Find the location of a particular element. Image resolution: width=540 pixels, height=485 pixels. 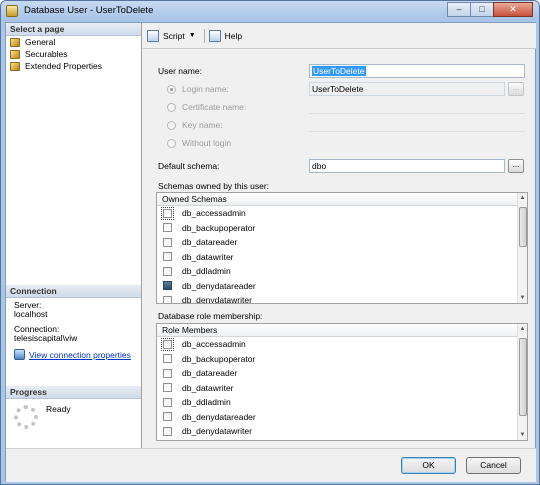

server-value: localhost is located at coordinates (31, 314).